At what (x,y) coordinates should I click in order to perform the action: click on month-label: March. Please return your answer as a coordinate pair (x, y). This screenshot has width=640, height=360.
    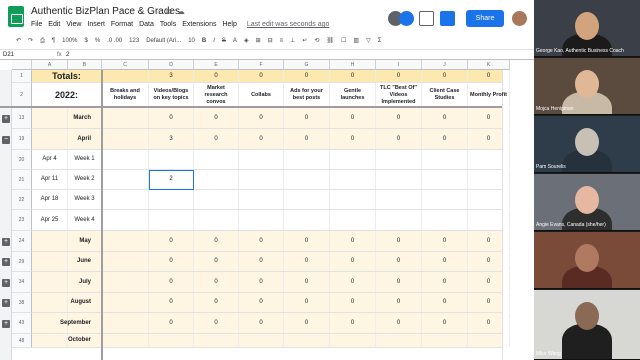
    Looking at the image, I should click on (85, 118).